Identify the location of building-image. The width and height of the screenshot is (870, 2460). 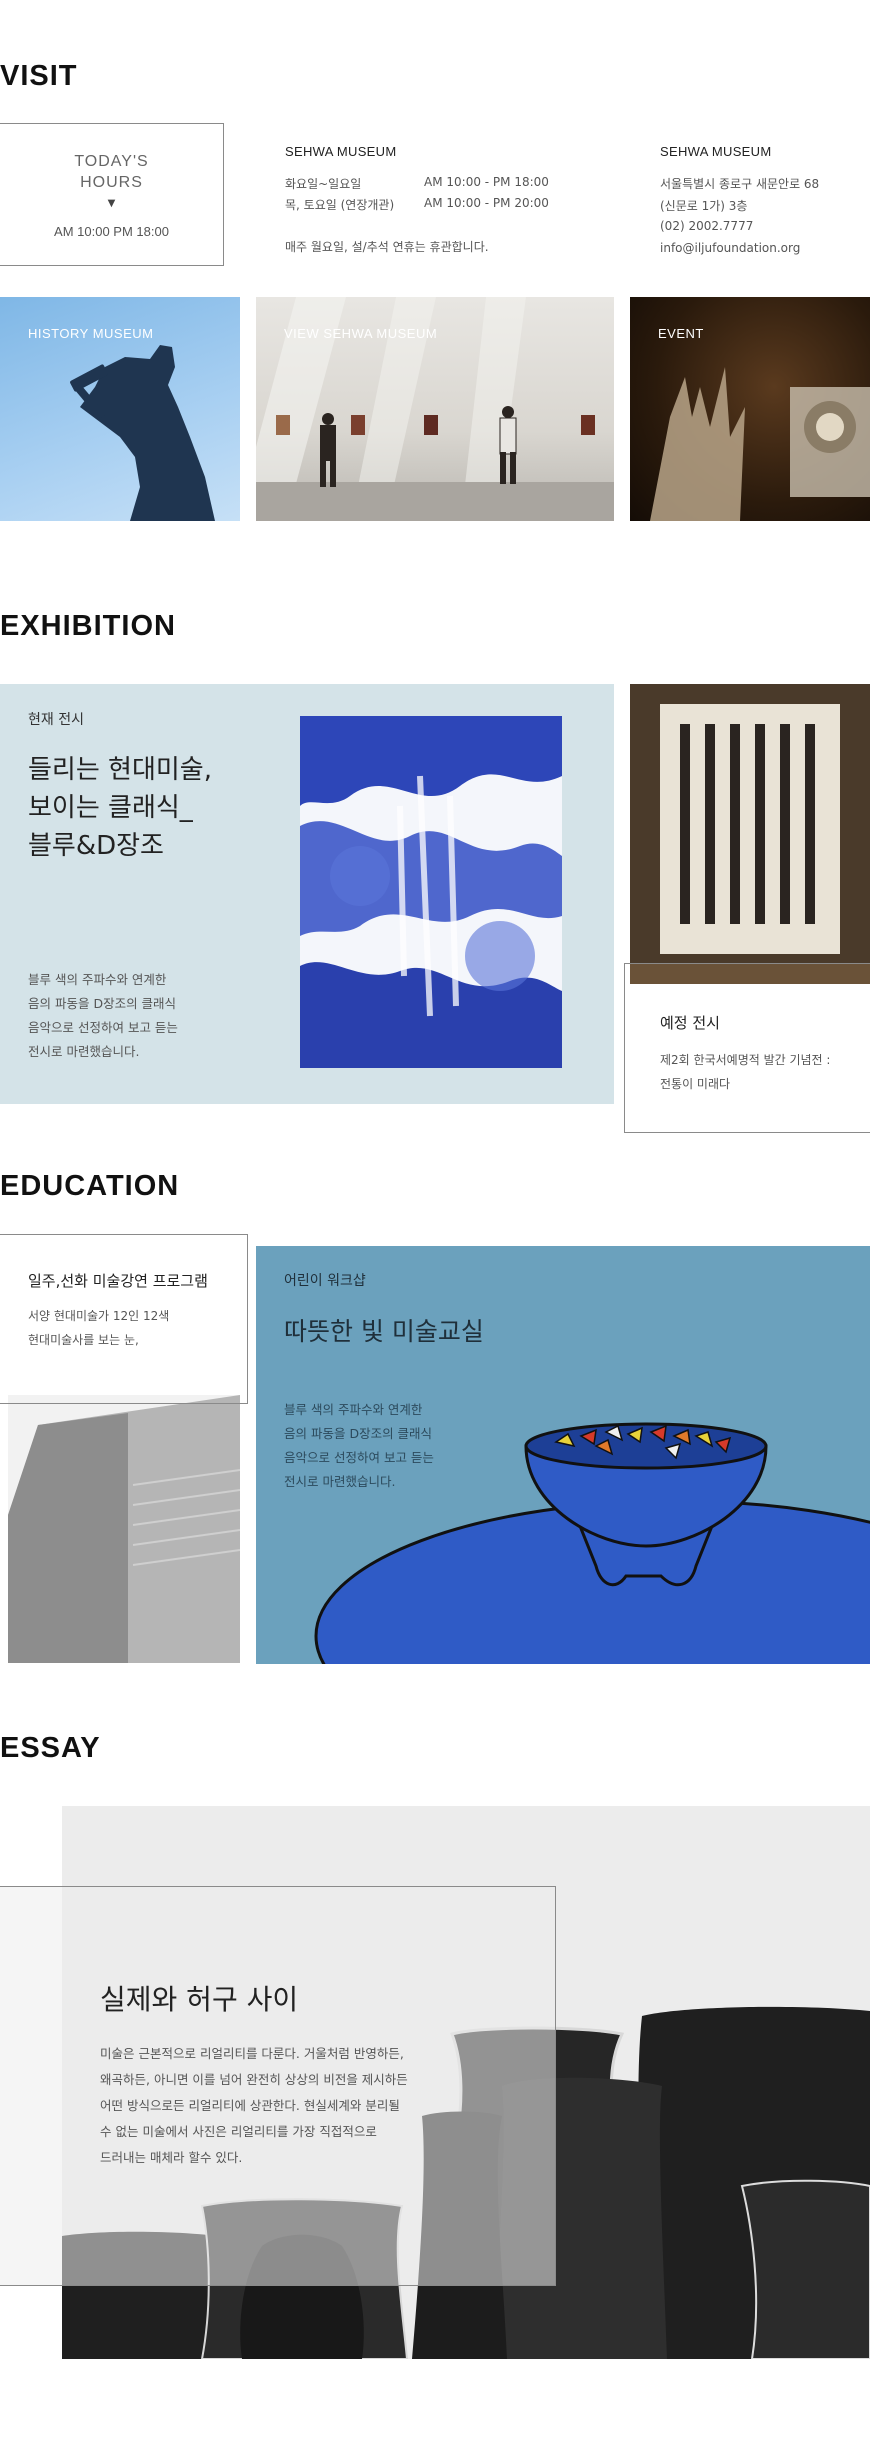
(124, 1529).